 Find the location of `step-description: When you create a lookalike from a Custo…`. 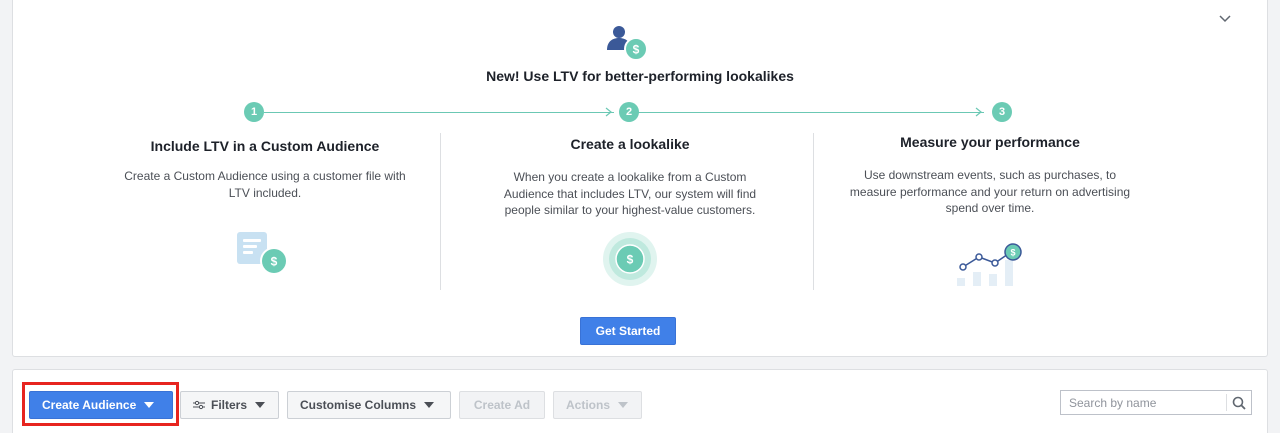

step-description: When you create a lookalike from a Custo… is located at coordinates (630, 193).